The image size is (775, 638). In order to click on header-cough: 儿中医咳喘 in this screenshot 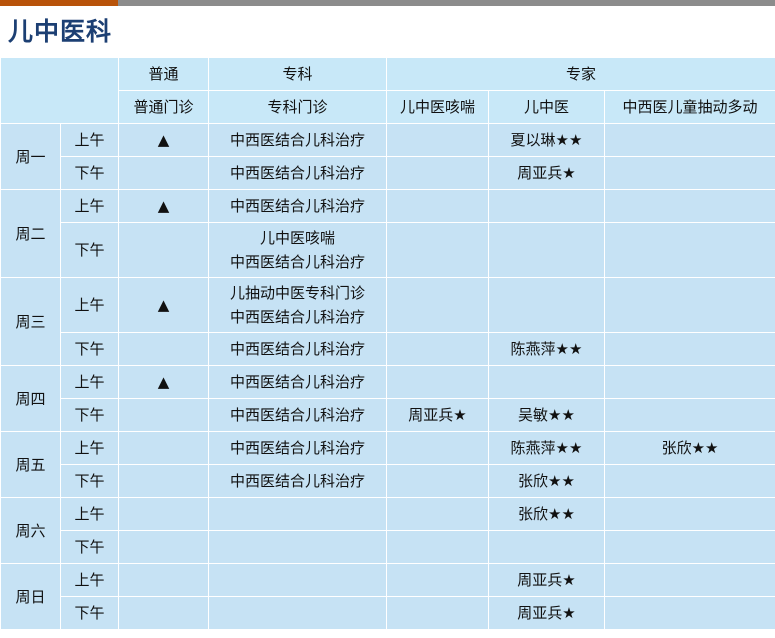, I will do `click(437, 107)`.